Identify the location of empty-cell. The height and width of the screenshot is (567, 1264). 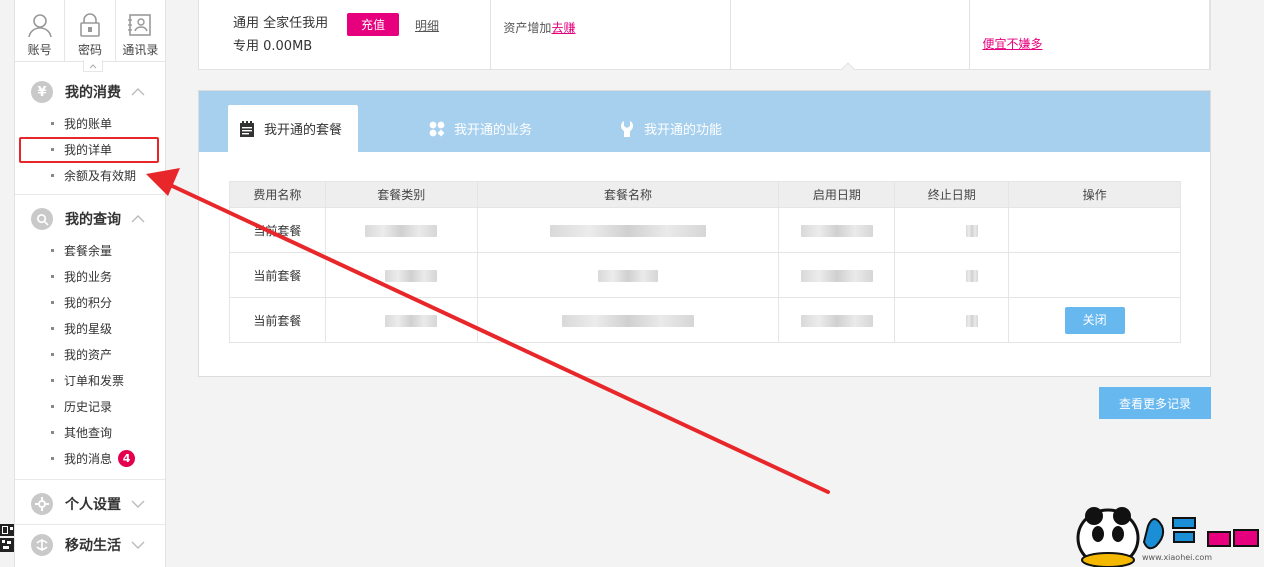
(851, 34).